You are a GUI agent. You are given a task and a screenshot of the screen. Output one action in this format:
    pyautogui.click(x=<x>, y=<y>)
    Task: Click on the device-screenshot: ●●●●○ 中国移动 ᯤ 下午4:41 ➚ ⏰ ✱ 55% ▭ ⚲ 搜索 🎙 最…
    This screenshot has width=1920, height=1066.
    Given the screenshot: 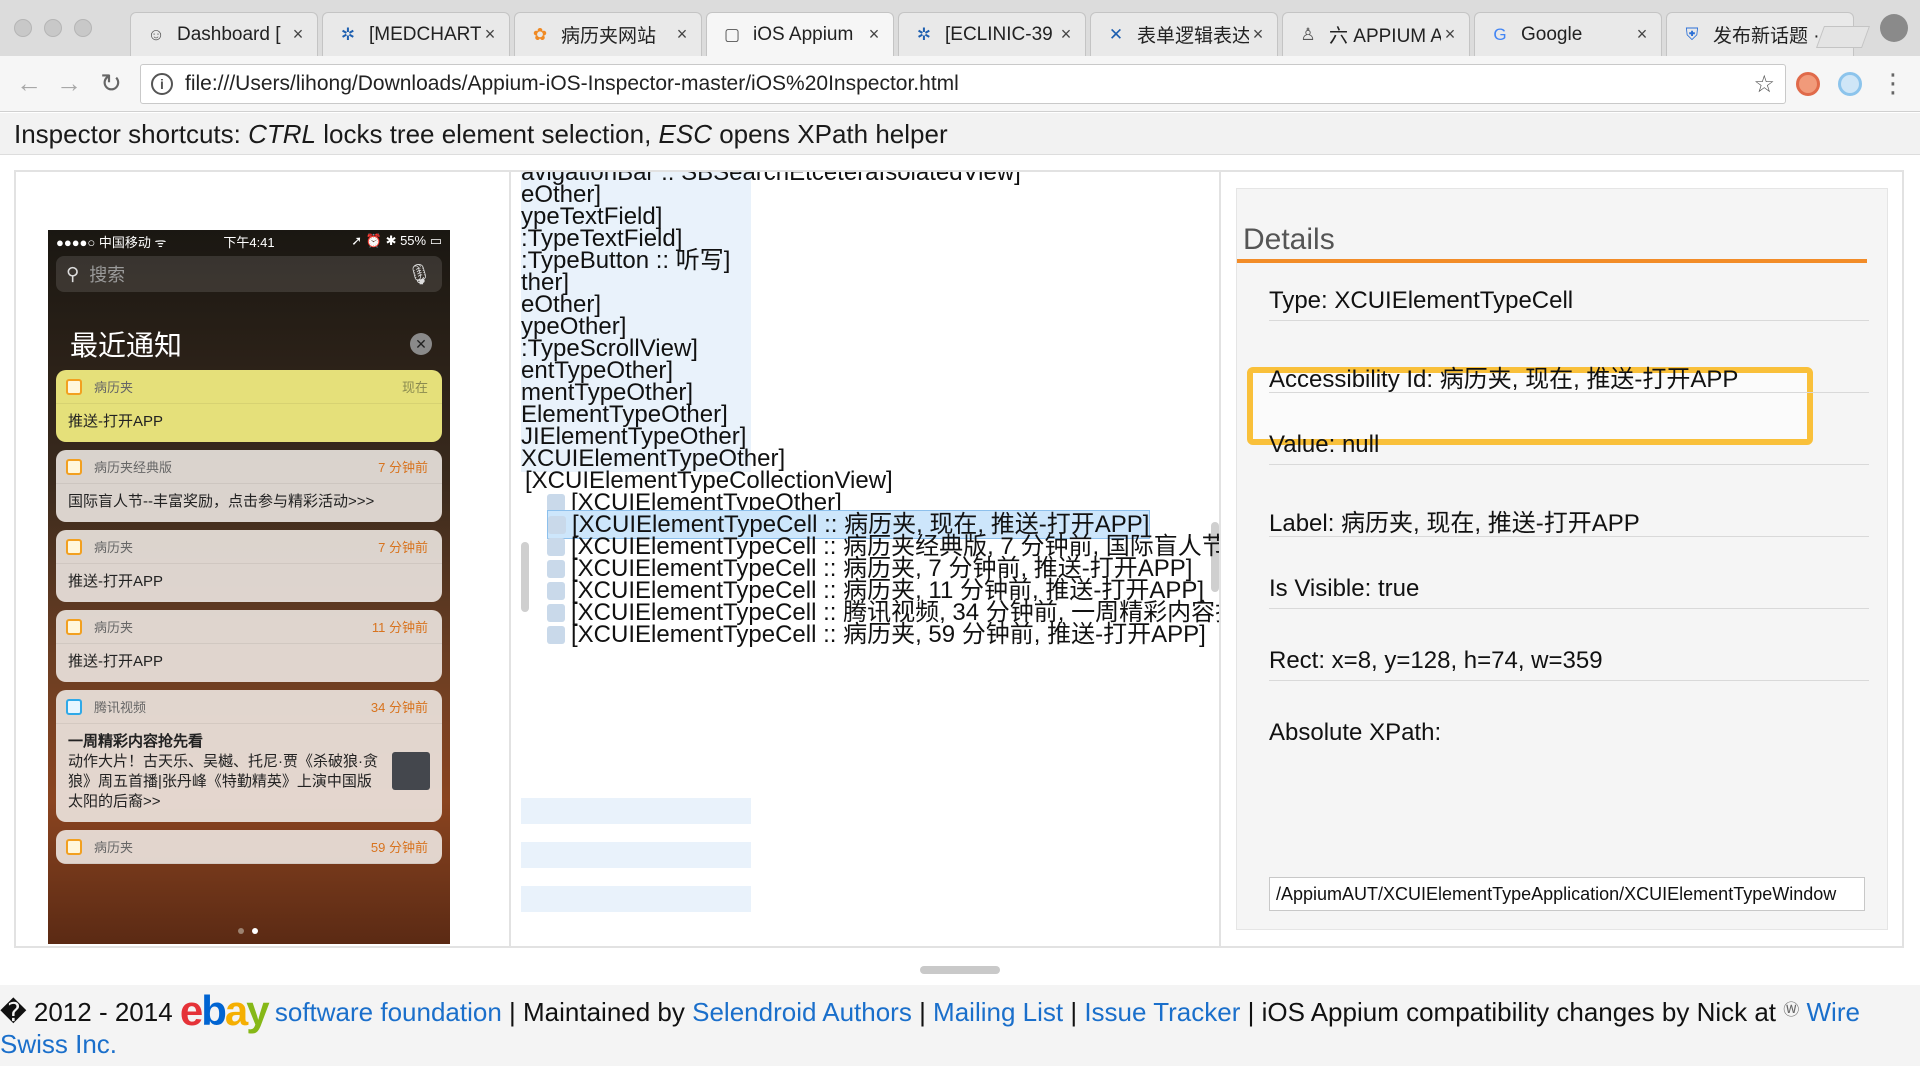 What is the action you would take?
    pyautogui.click(x=249, y=587)
    